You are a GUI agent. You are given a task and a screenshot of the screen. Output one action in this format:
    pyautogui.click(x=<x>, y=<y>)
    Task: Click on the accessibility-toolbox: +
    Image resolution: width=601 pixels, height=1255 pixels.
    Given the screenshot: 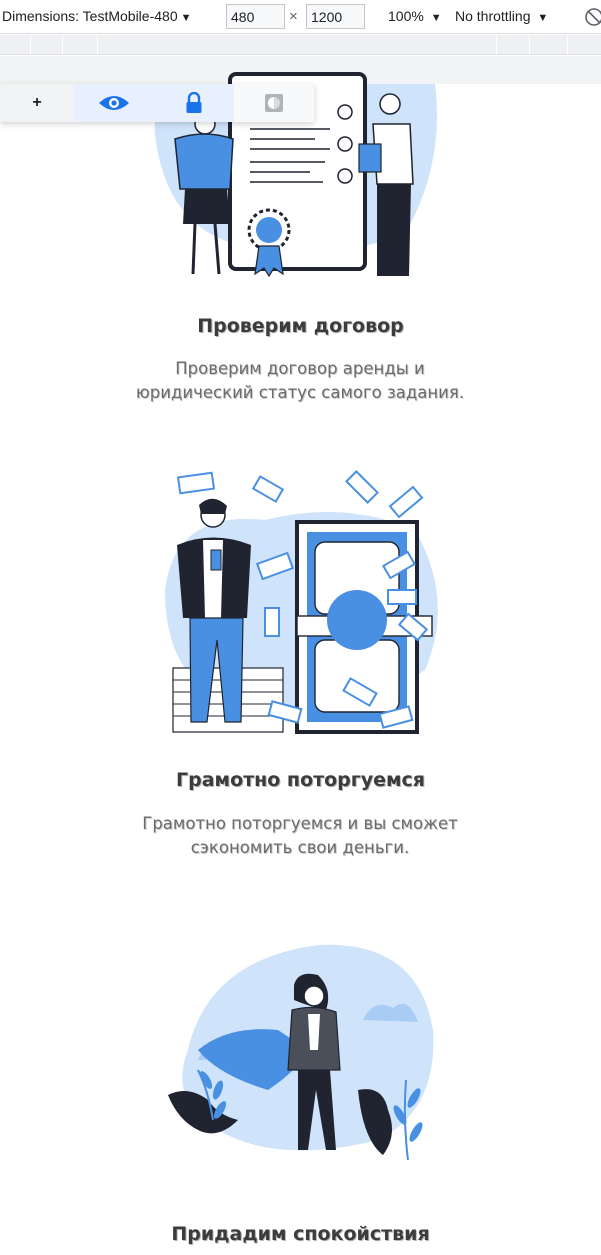 What is the action you would take?
    pyautogui.click(x=157, y=103)
    